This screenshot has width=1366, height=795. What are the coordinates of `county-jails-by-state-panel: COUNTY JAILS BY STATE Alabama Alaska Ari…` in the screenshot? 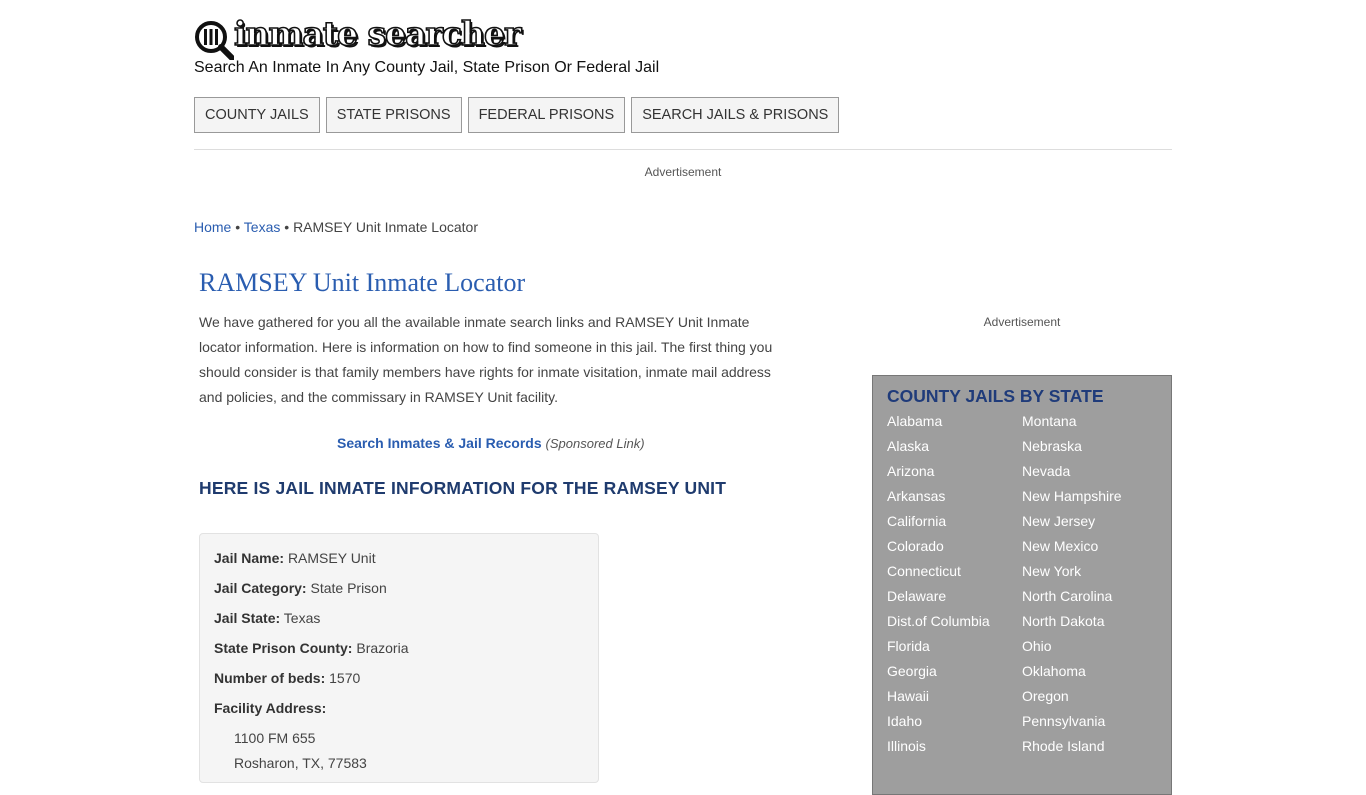 It's located at (1022, 585).